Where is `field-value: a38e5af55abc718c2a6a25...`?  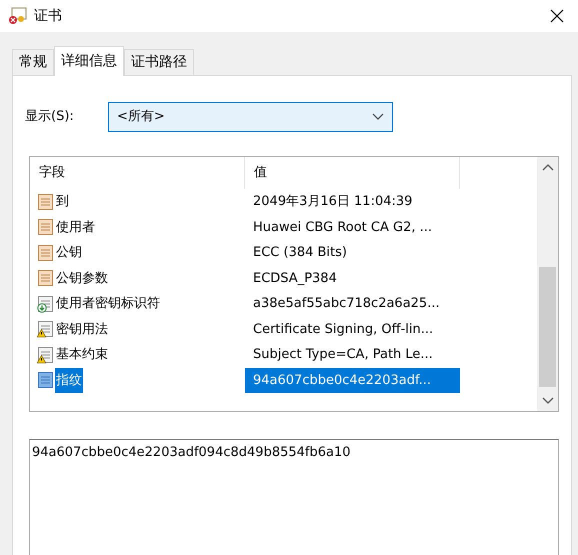
field-value: a38e5af55abc718c2a6a25... is located at coordinates (346, 304).